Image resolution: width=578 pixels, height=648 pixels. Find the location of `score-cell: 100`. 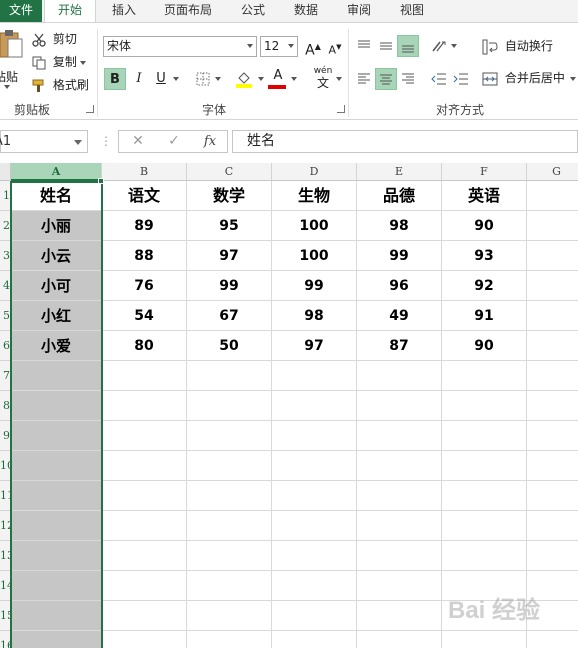

score-cell: 100 is located at coordinates (314, 226).